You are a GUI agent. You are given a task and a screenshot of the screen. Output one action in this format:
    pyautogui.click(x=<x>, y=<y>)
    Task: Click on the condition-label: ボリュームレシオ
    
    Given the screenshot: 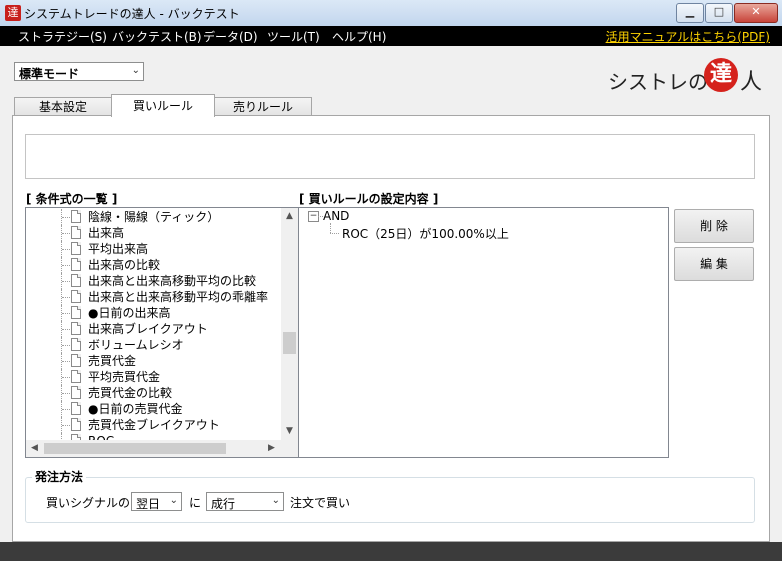 What is the action you would take?
    pyautogui.click(x=136, y=345)
    